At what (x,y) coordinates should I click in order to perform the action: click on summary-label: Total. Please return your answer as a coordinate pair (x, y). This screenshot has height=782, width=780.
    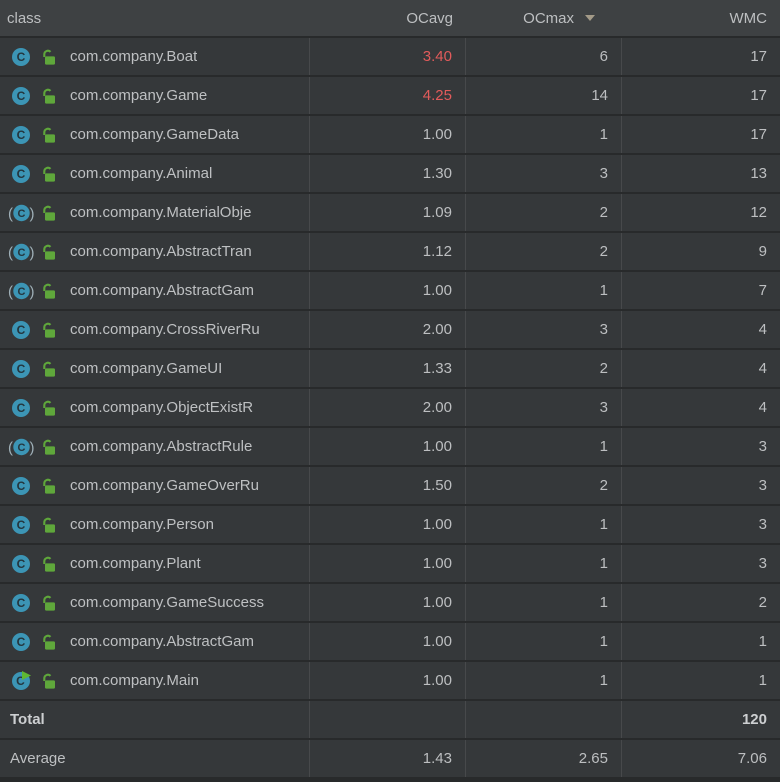
    Looking at the image, I should click on (155, 719).